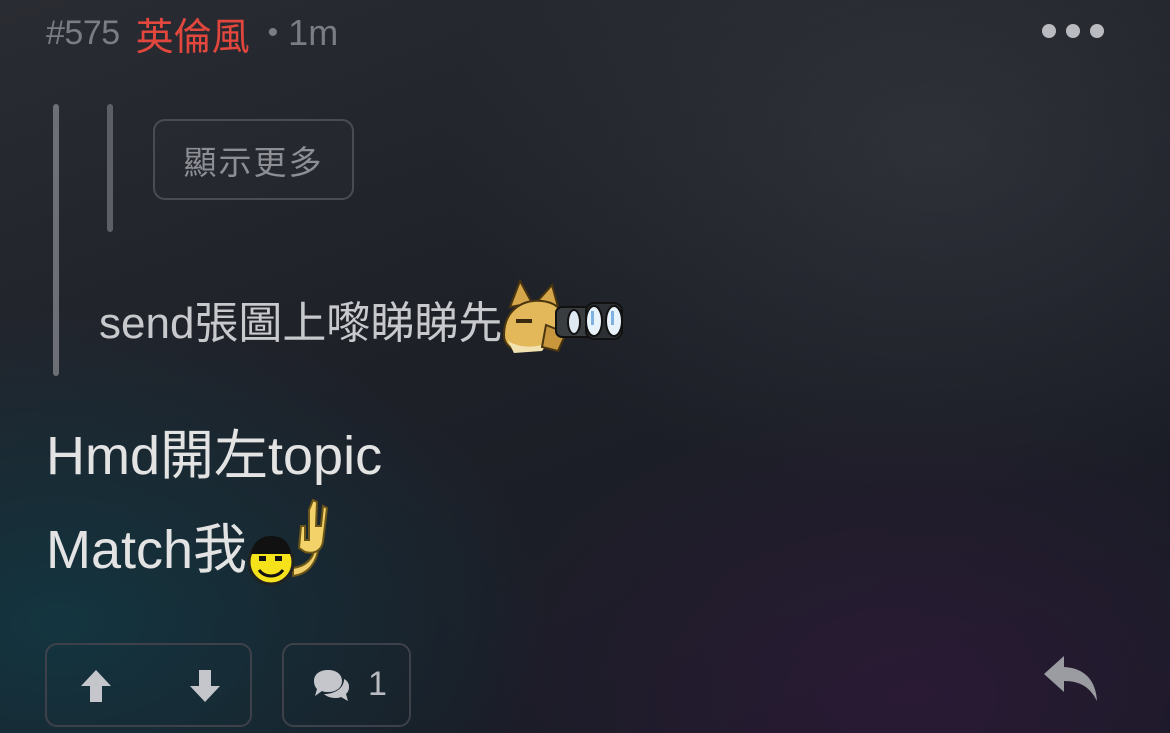 This screenshot has width=1170, height=733. I want to click on reply-icon, so click(1071, 679).